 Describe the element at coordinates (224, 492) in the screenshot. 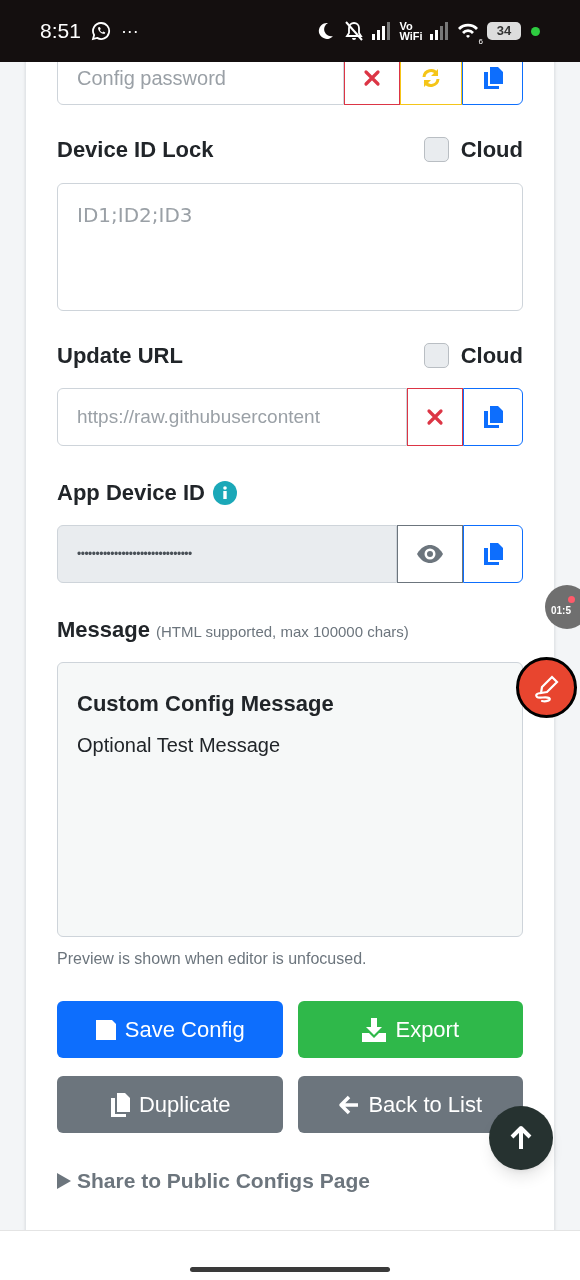

I see `info-icon` at that location.